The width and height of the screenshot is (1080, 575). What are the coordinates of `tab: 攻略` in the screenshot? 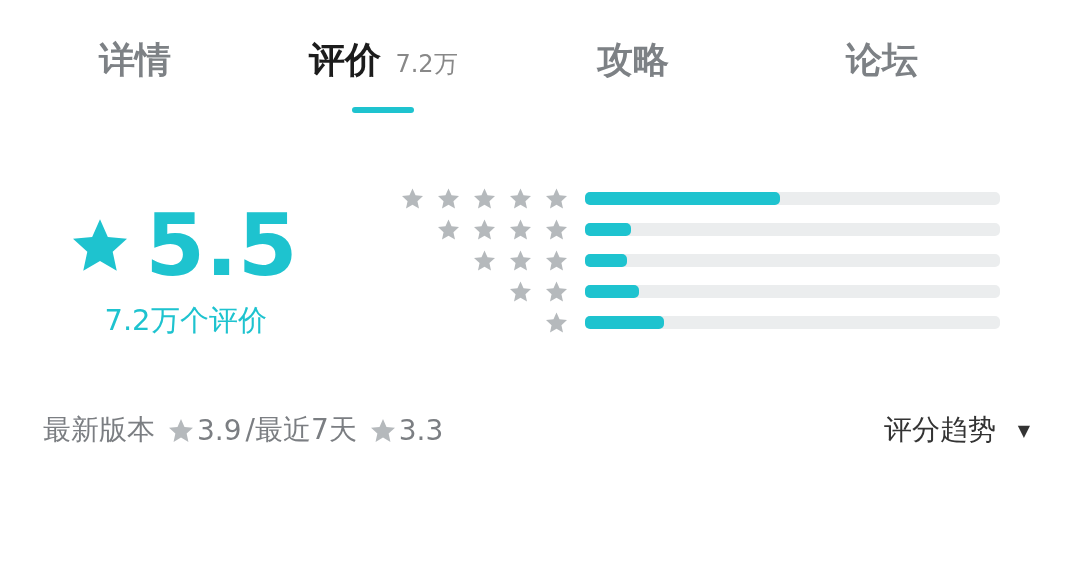 It's located at (632, 74).